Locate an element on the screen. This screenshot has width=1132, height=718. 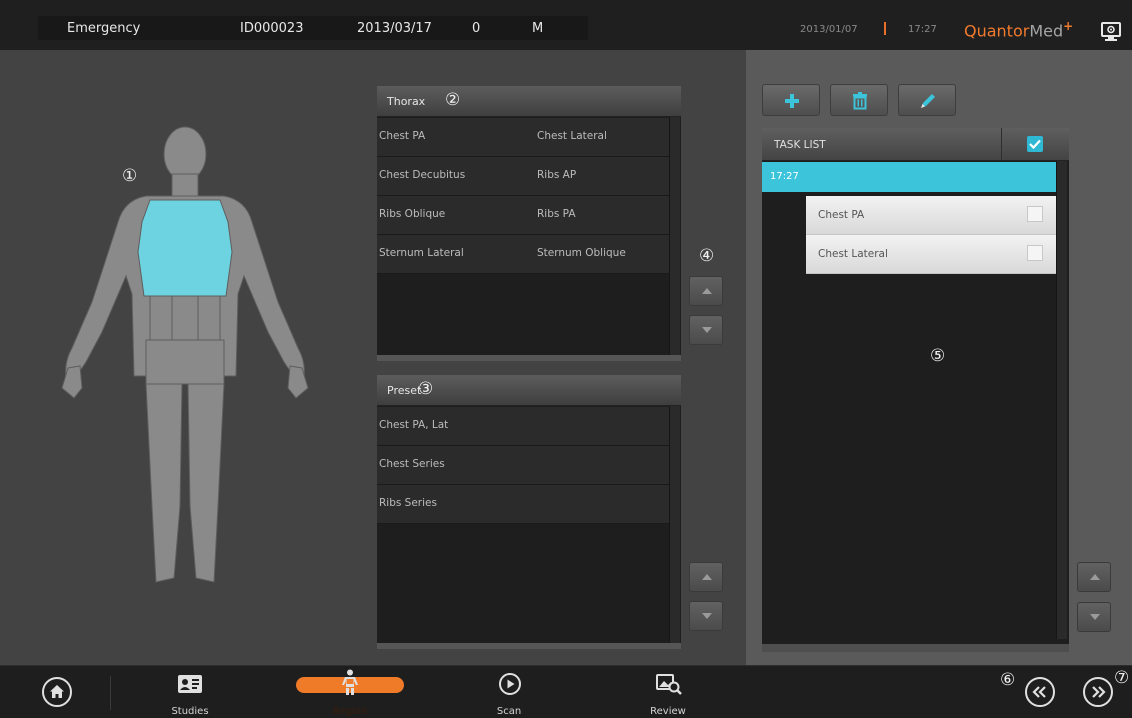
protocol-scrollbar is located at coordinates (674, 236).